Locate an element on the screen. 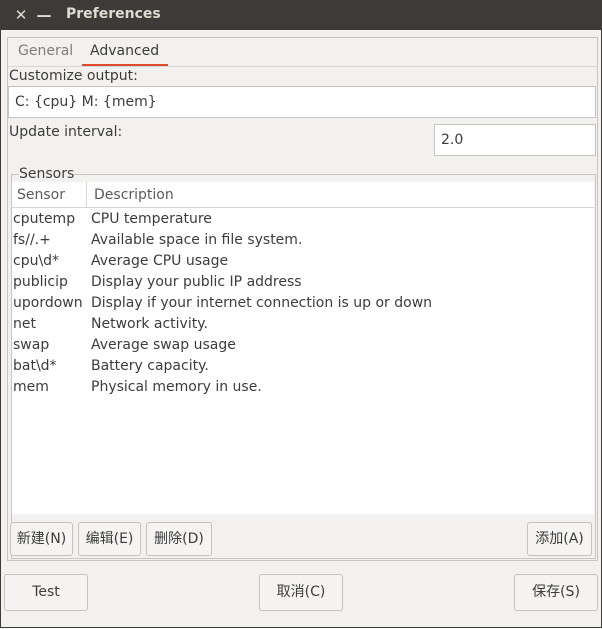 This screenshot has width=602, height=629. description-cell: Average CPU usage is located at coordinates (160, 261).